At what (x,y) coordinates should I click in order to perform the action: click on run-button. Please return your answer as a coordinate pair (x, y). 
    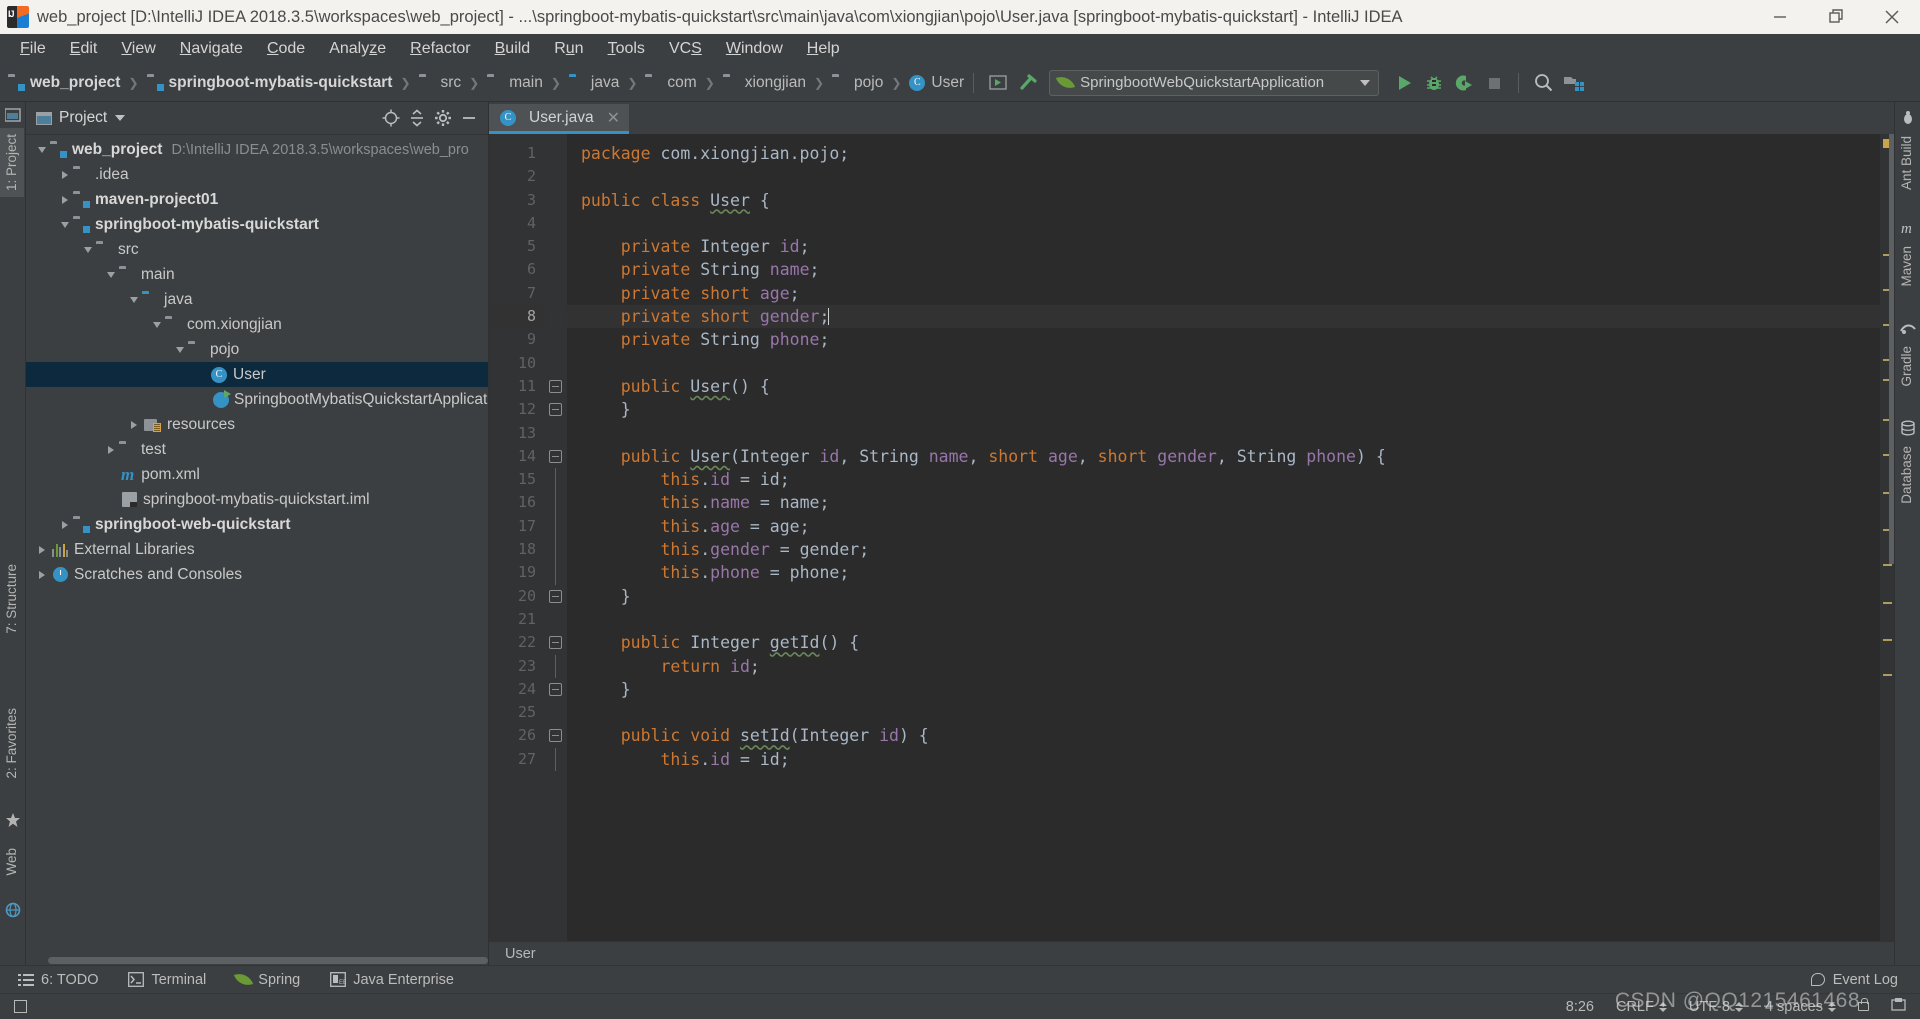
    Looking at the image, I should click on (1404, 83).